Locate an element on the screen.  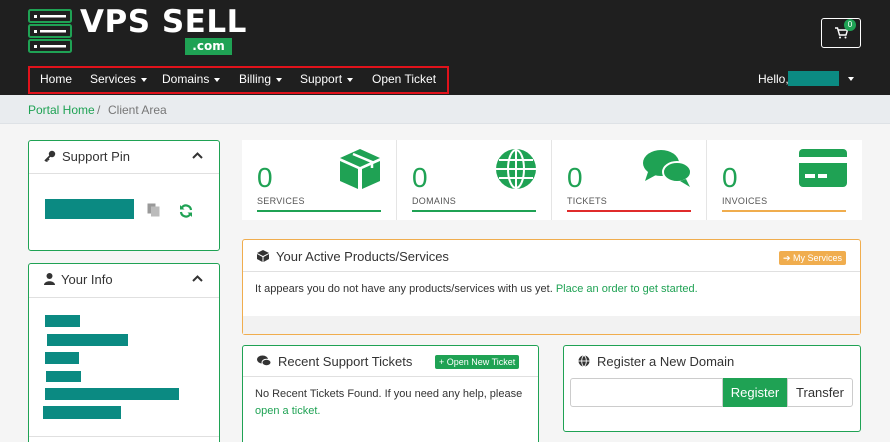
stat-invoices-label: INVOICES is located at coordinates (745, 201).